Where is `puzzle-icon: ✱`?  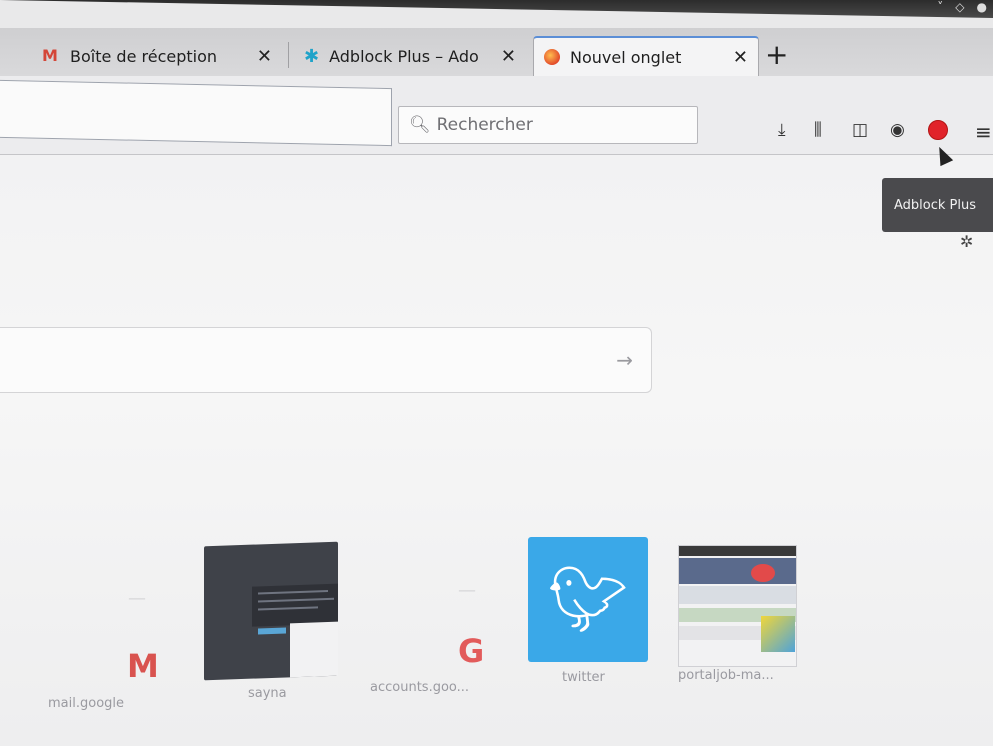 puzzle-icon: ✱ is located at coordinates (312, 56).